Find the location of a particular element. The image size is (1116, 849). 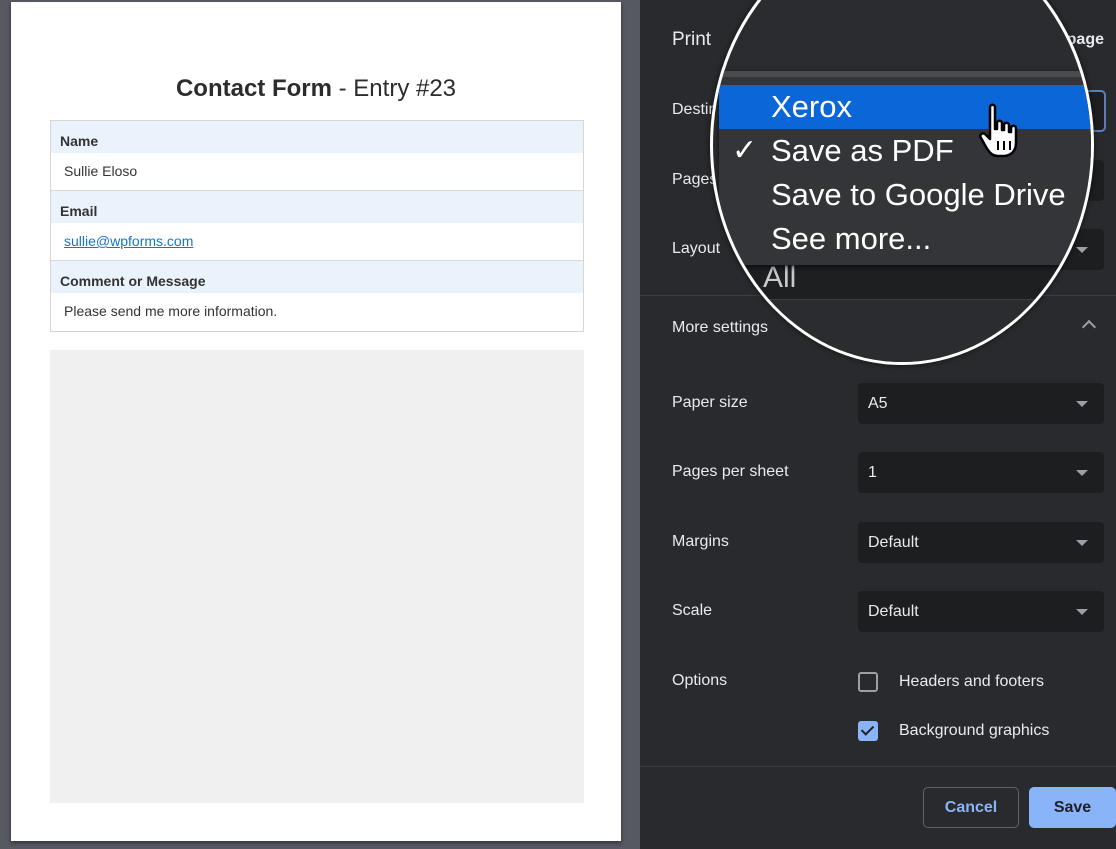

paper-size-select: A5 is located at coordinates (981, 403).